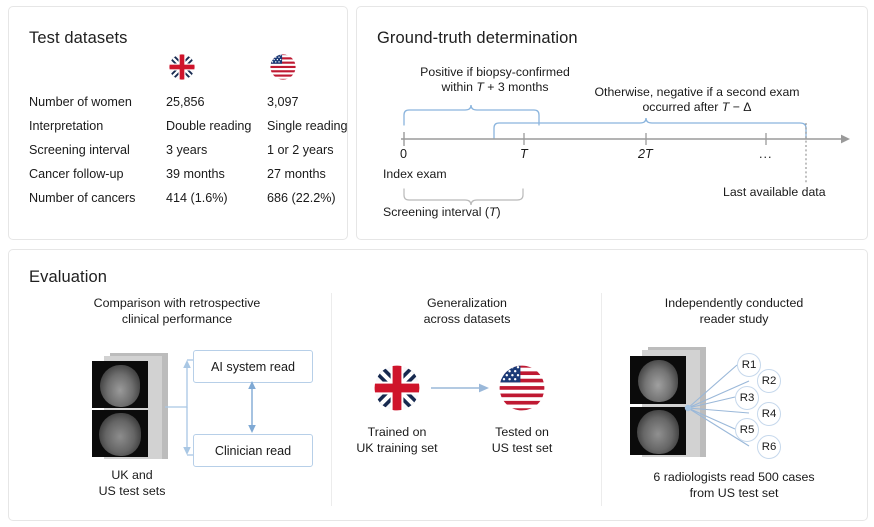  What do you see at coordinates (404, 154) in the screenshot?
I see `tick-label-0: 0` at bounding box center [404, 154].